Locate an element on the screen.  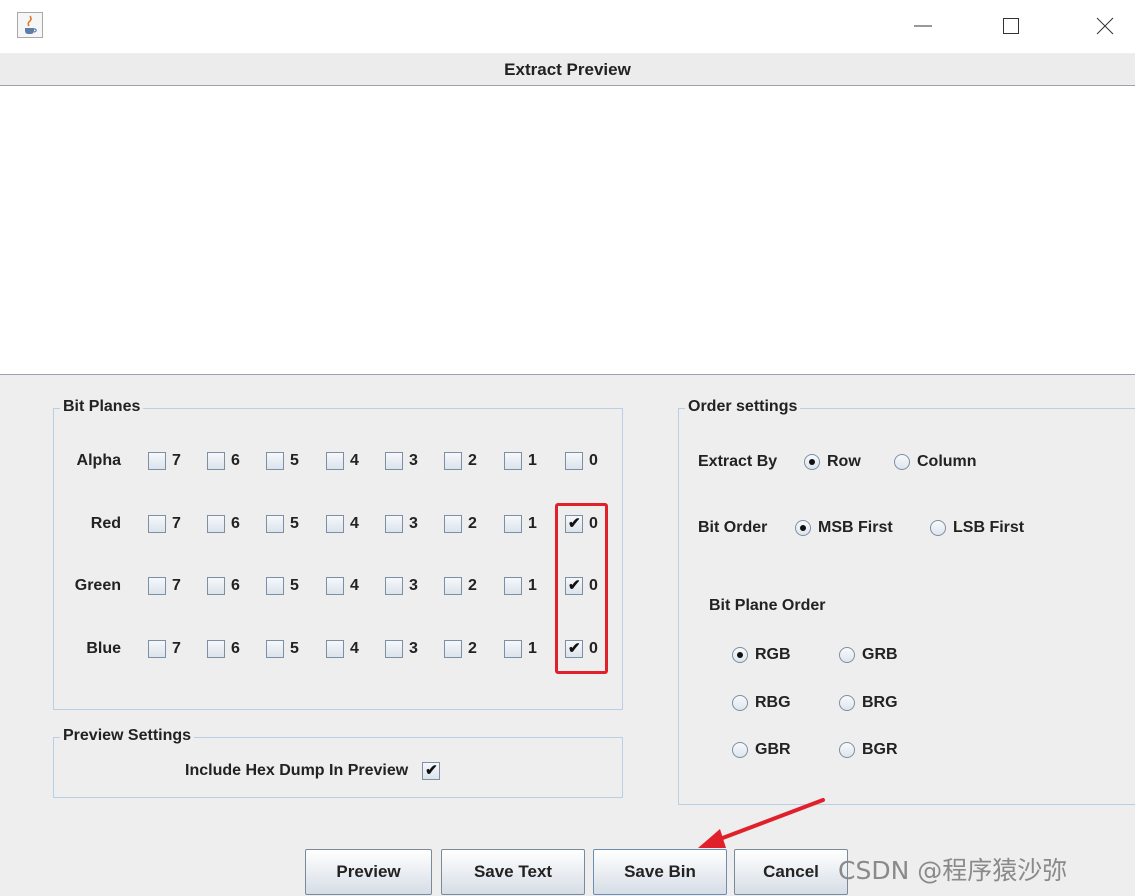
checkbox-green-bit-4: 4 is located at coordinates (342, 586).